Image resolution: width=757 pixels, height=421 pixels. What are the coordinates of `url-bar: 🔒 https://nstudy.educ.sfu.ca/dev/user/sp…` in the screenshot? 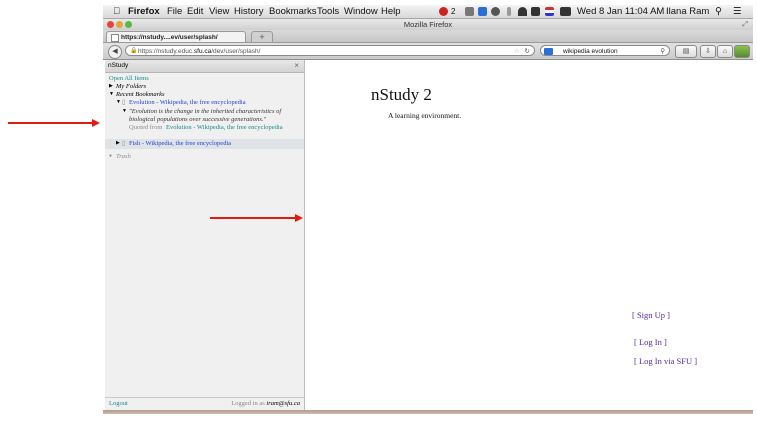 It's located at (330, 50).